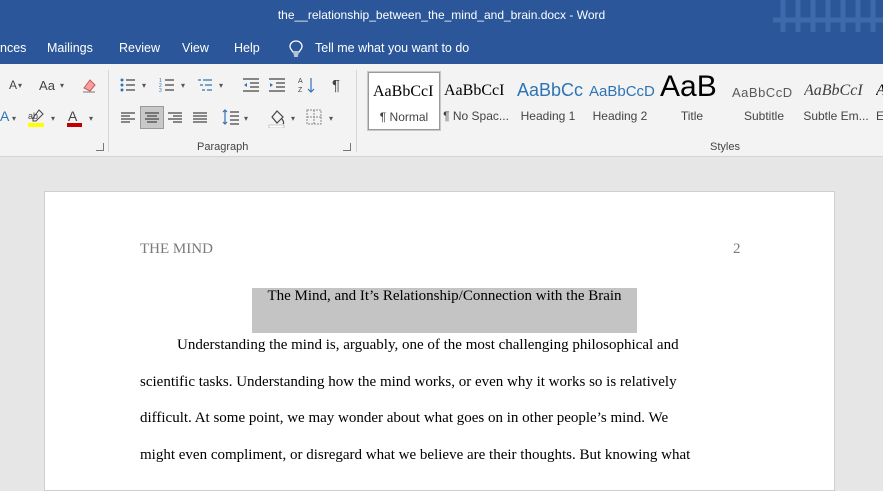 The height and width of the screenshot is (491, 883). Describe the element at coordinates (195, 48) in the screenshot. I see `tab-view: View` at that location.